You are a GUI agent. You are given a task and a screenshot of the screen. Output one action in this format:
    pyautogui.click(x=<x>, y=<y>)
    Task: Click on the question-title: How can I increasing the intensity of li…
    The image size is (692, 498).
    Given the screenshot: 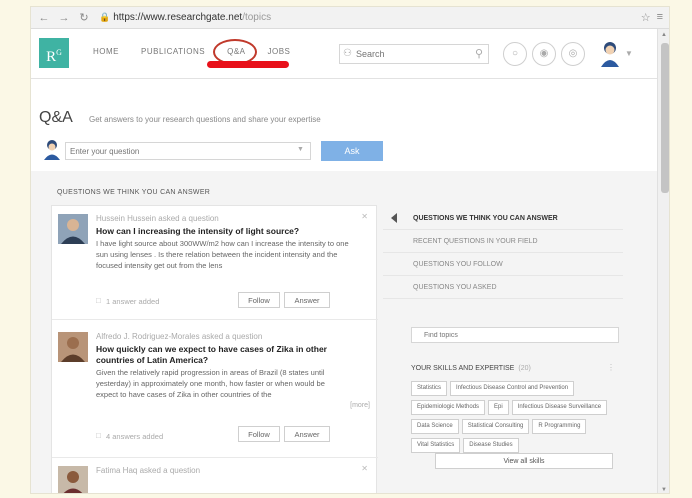 What is the action you would take?
    pyautogui.click(x=226, y=231)
    